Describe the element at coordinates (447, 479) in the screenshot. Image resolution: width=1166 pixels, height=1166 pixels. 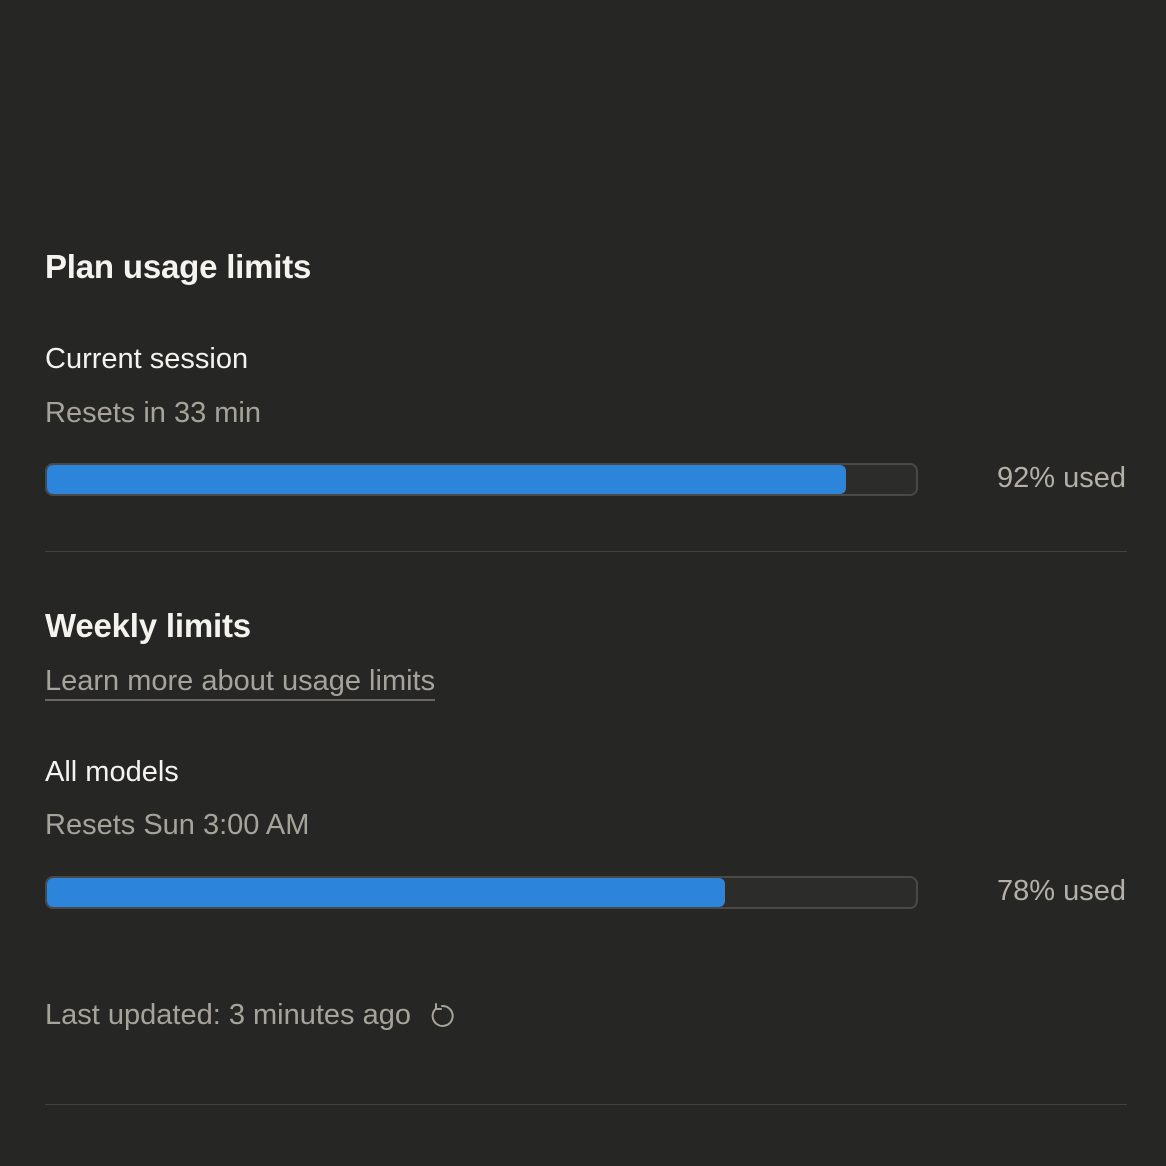
I see `current-session-progress-fill` at that location.